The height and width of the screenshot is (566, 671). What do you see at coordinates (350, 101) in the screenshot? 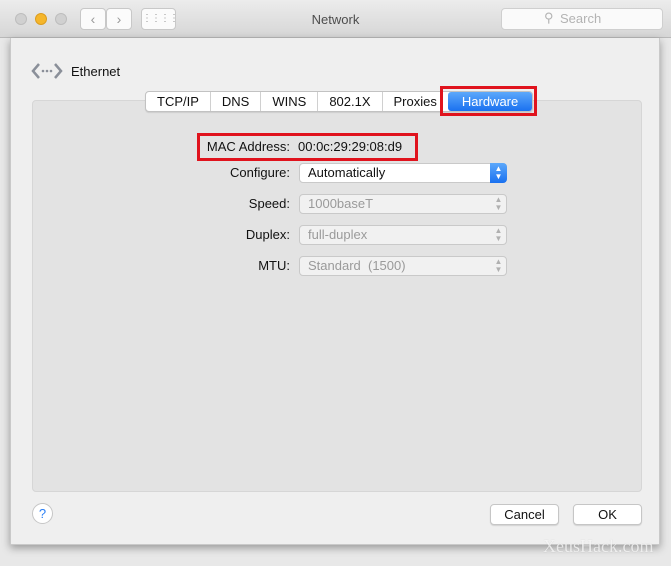
I see `tab-8021x: 802.1X` at bounding box center [350, 101].